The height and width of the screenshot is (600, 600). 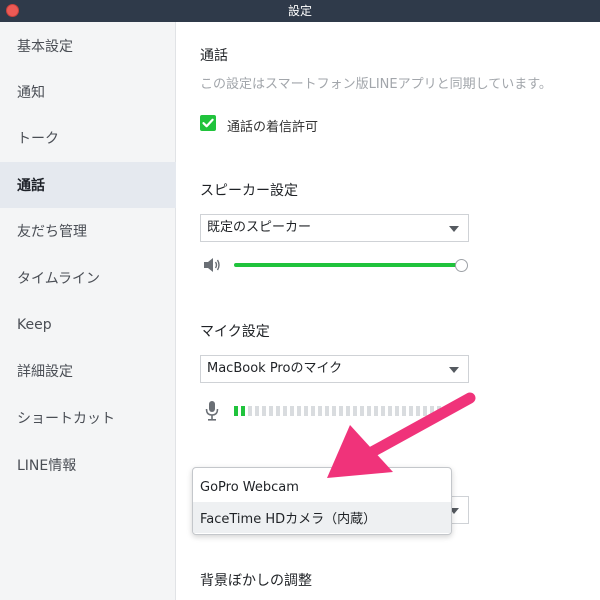 I want to click on allow-incoming-label: 通話の着信許可, so click(x=273, y=127).